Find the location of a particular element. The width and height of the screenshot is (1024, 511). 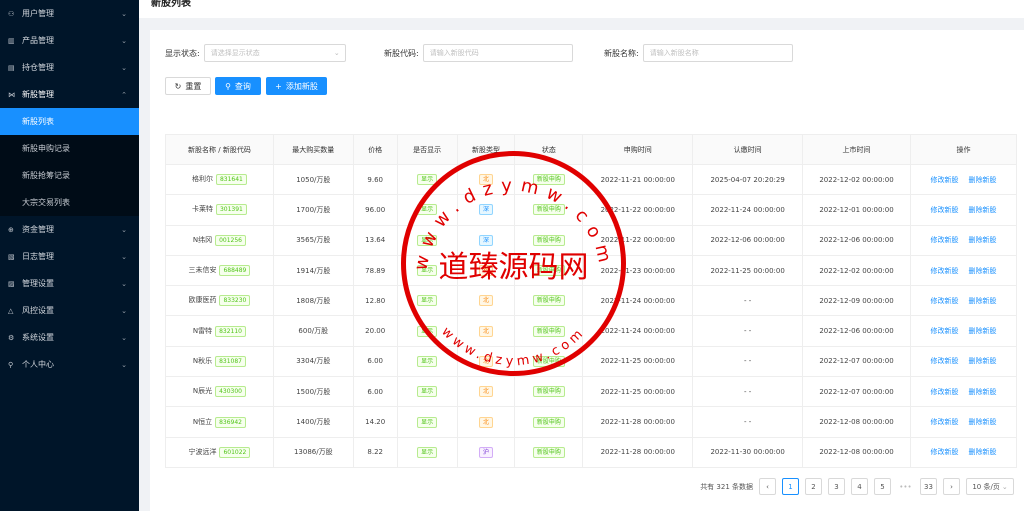

sub-time-cell: 2022-11-24 00:00:00 is located at coordinates (748, 210).